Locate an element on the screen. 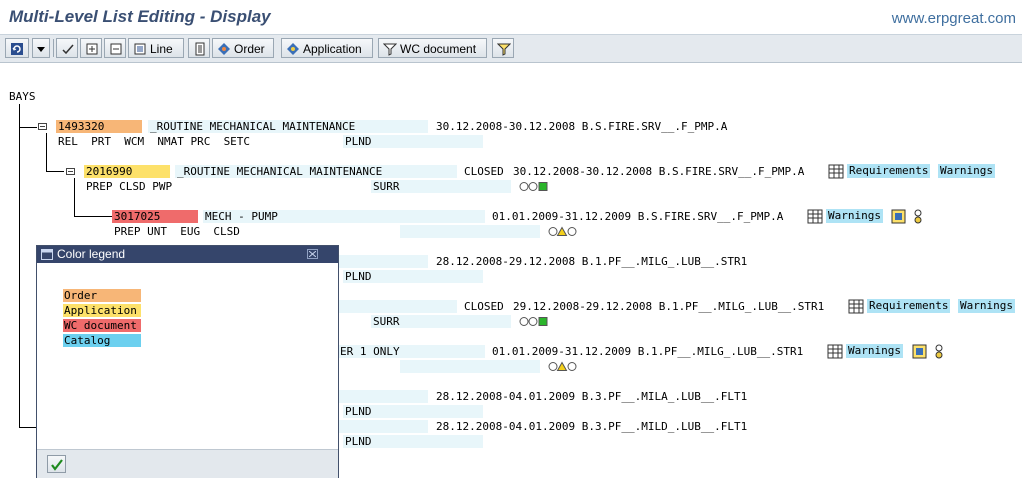 The image size is (1022, 487). legend-list: Order Application WC document Catalog is located at coordinates (187, 356).